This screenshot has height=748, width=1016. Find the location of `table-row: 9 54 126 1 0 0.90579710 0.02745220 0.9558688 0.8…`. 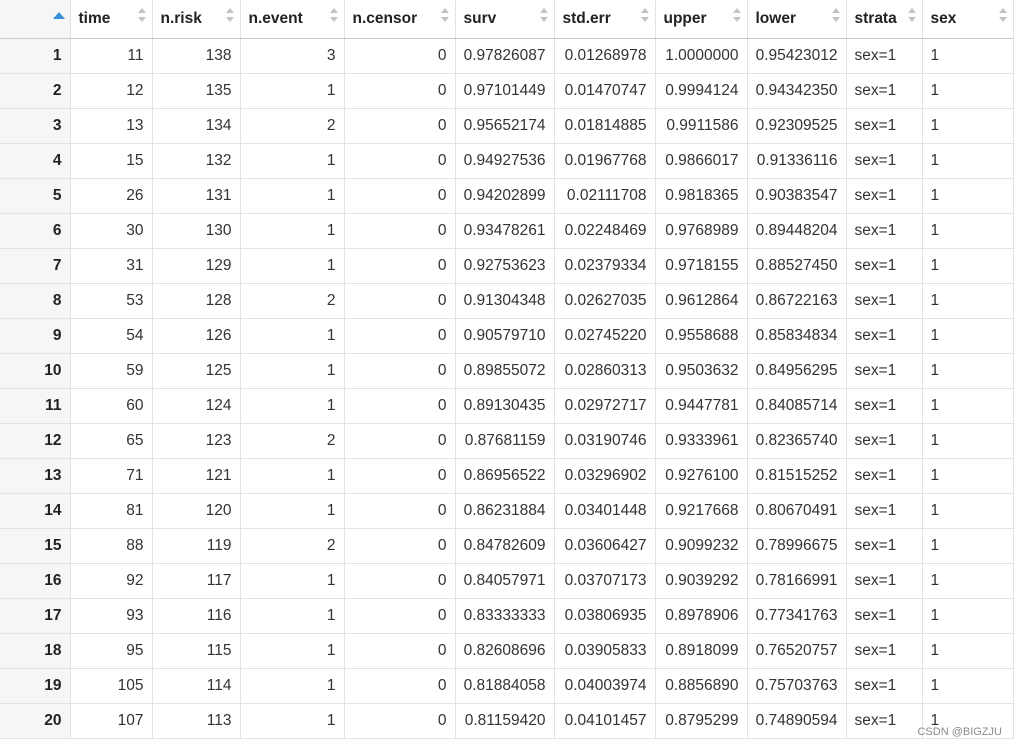

table-row: 9 54 126 1 0 0.90579710 0.02745220 0.9558688 0.8… is located at coordinates (507, 336).